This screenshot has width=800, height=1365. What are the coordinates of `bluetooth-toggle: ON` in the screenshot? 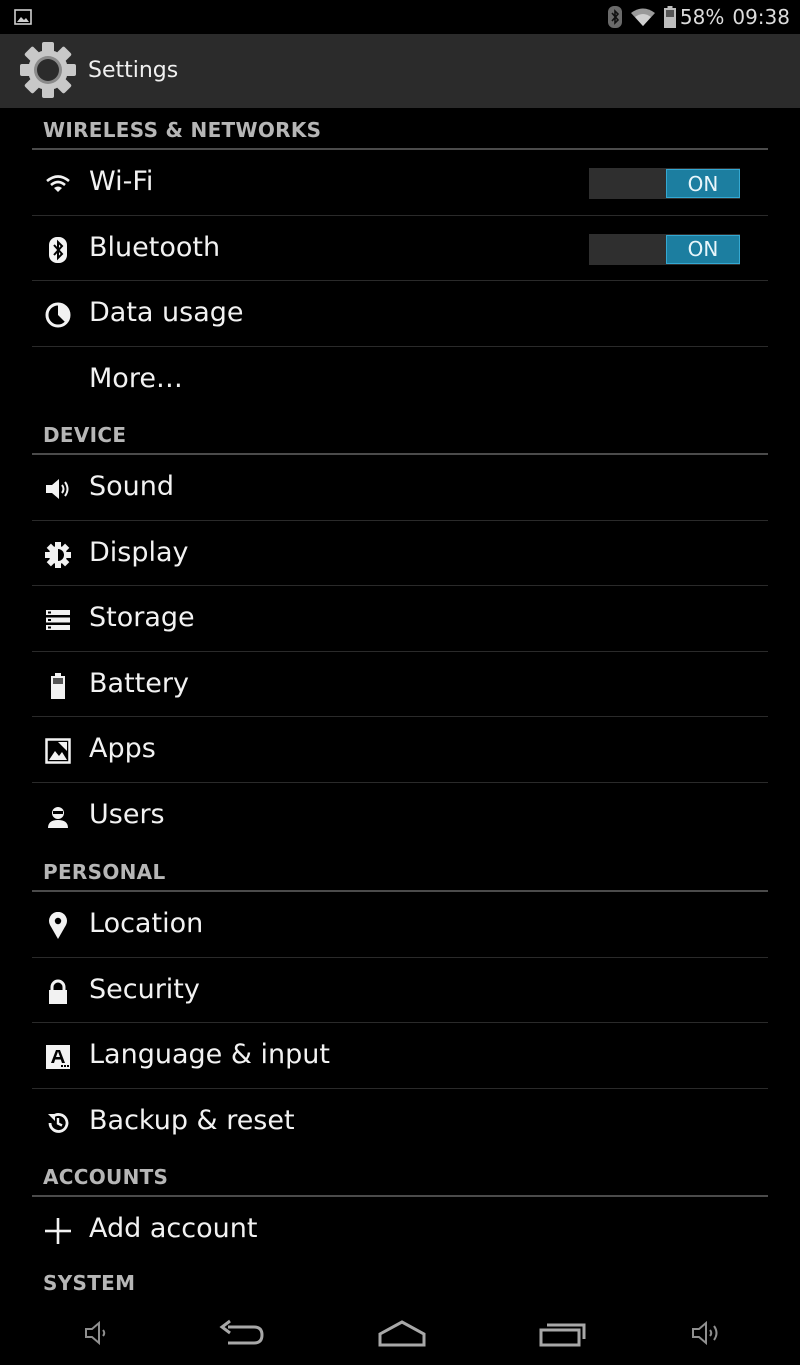 It's located at (664, 249).